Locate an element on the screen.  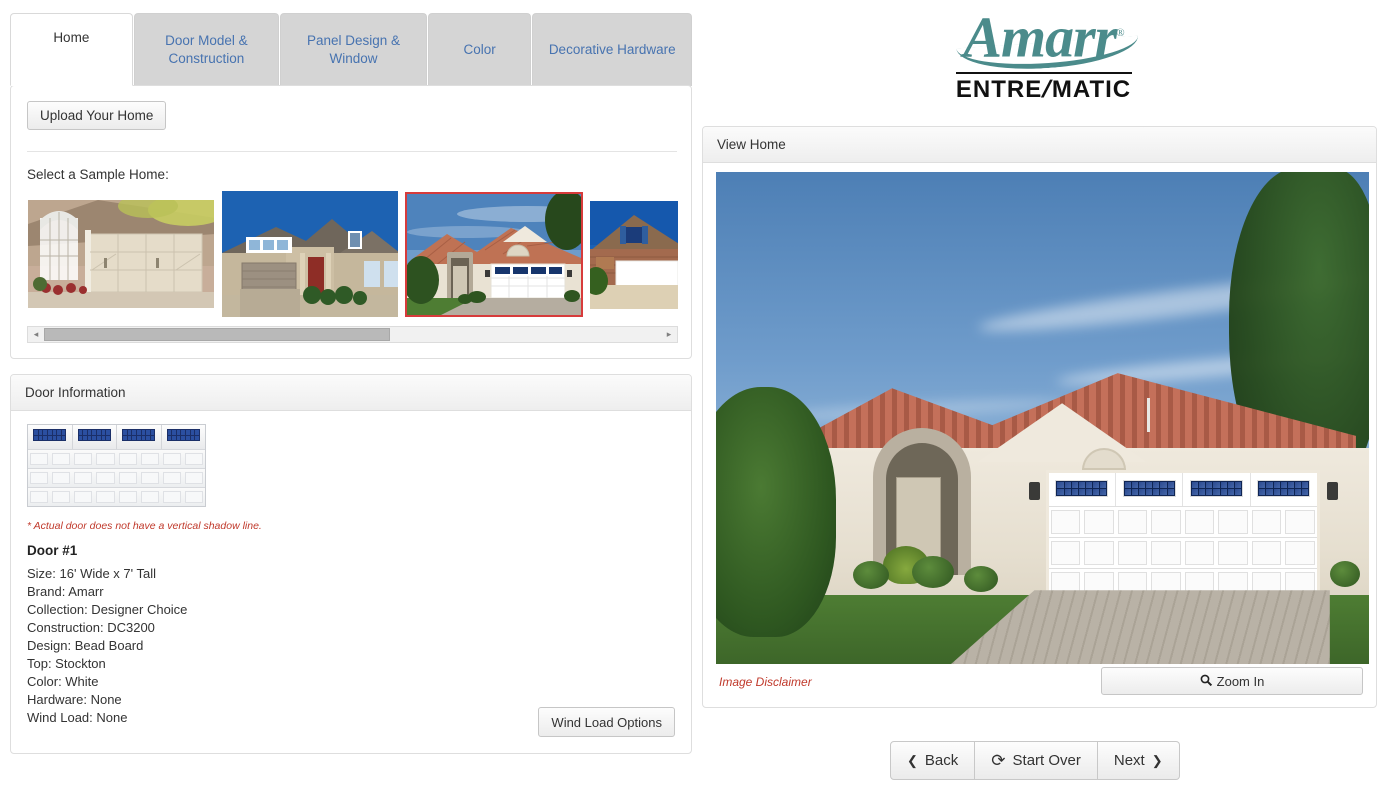
amarr-wordmark: Amarr® is located at coordinates (1048, 39).